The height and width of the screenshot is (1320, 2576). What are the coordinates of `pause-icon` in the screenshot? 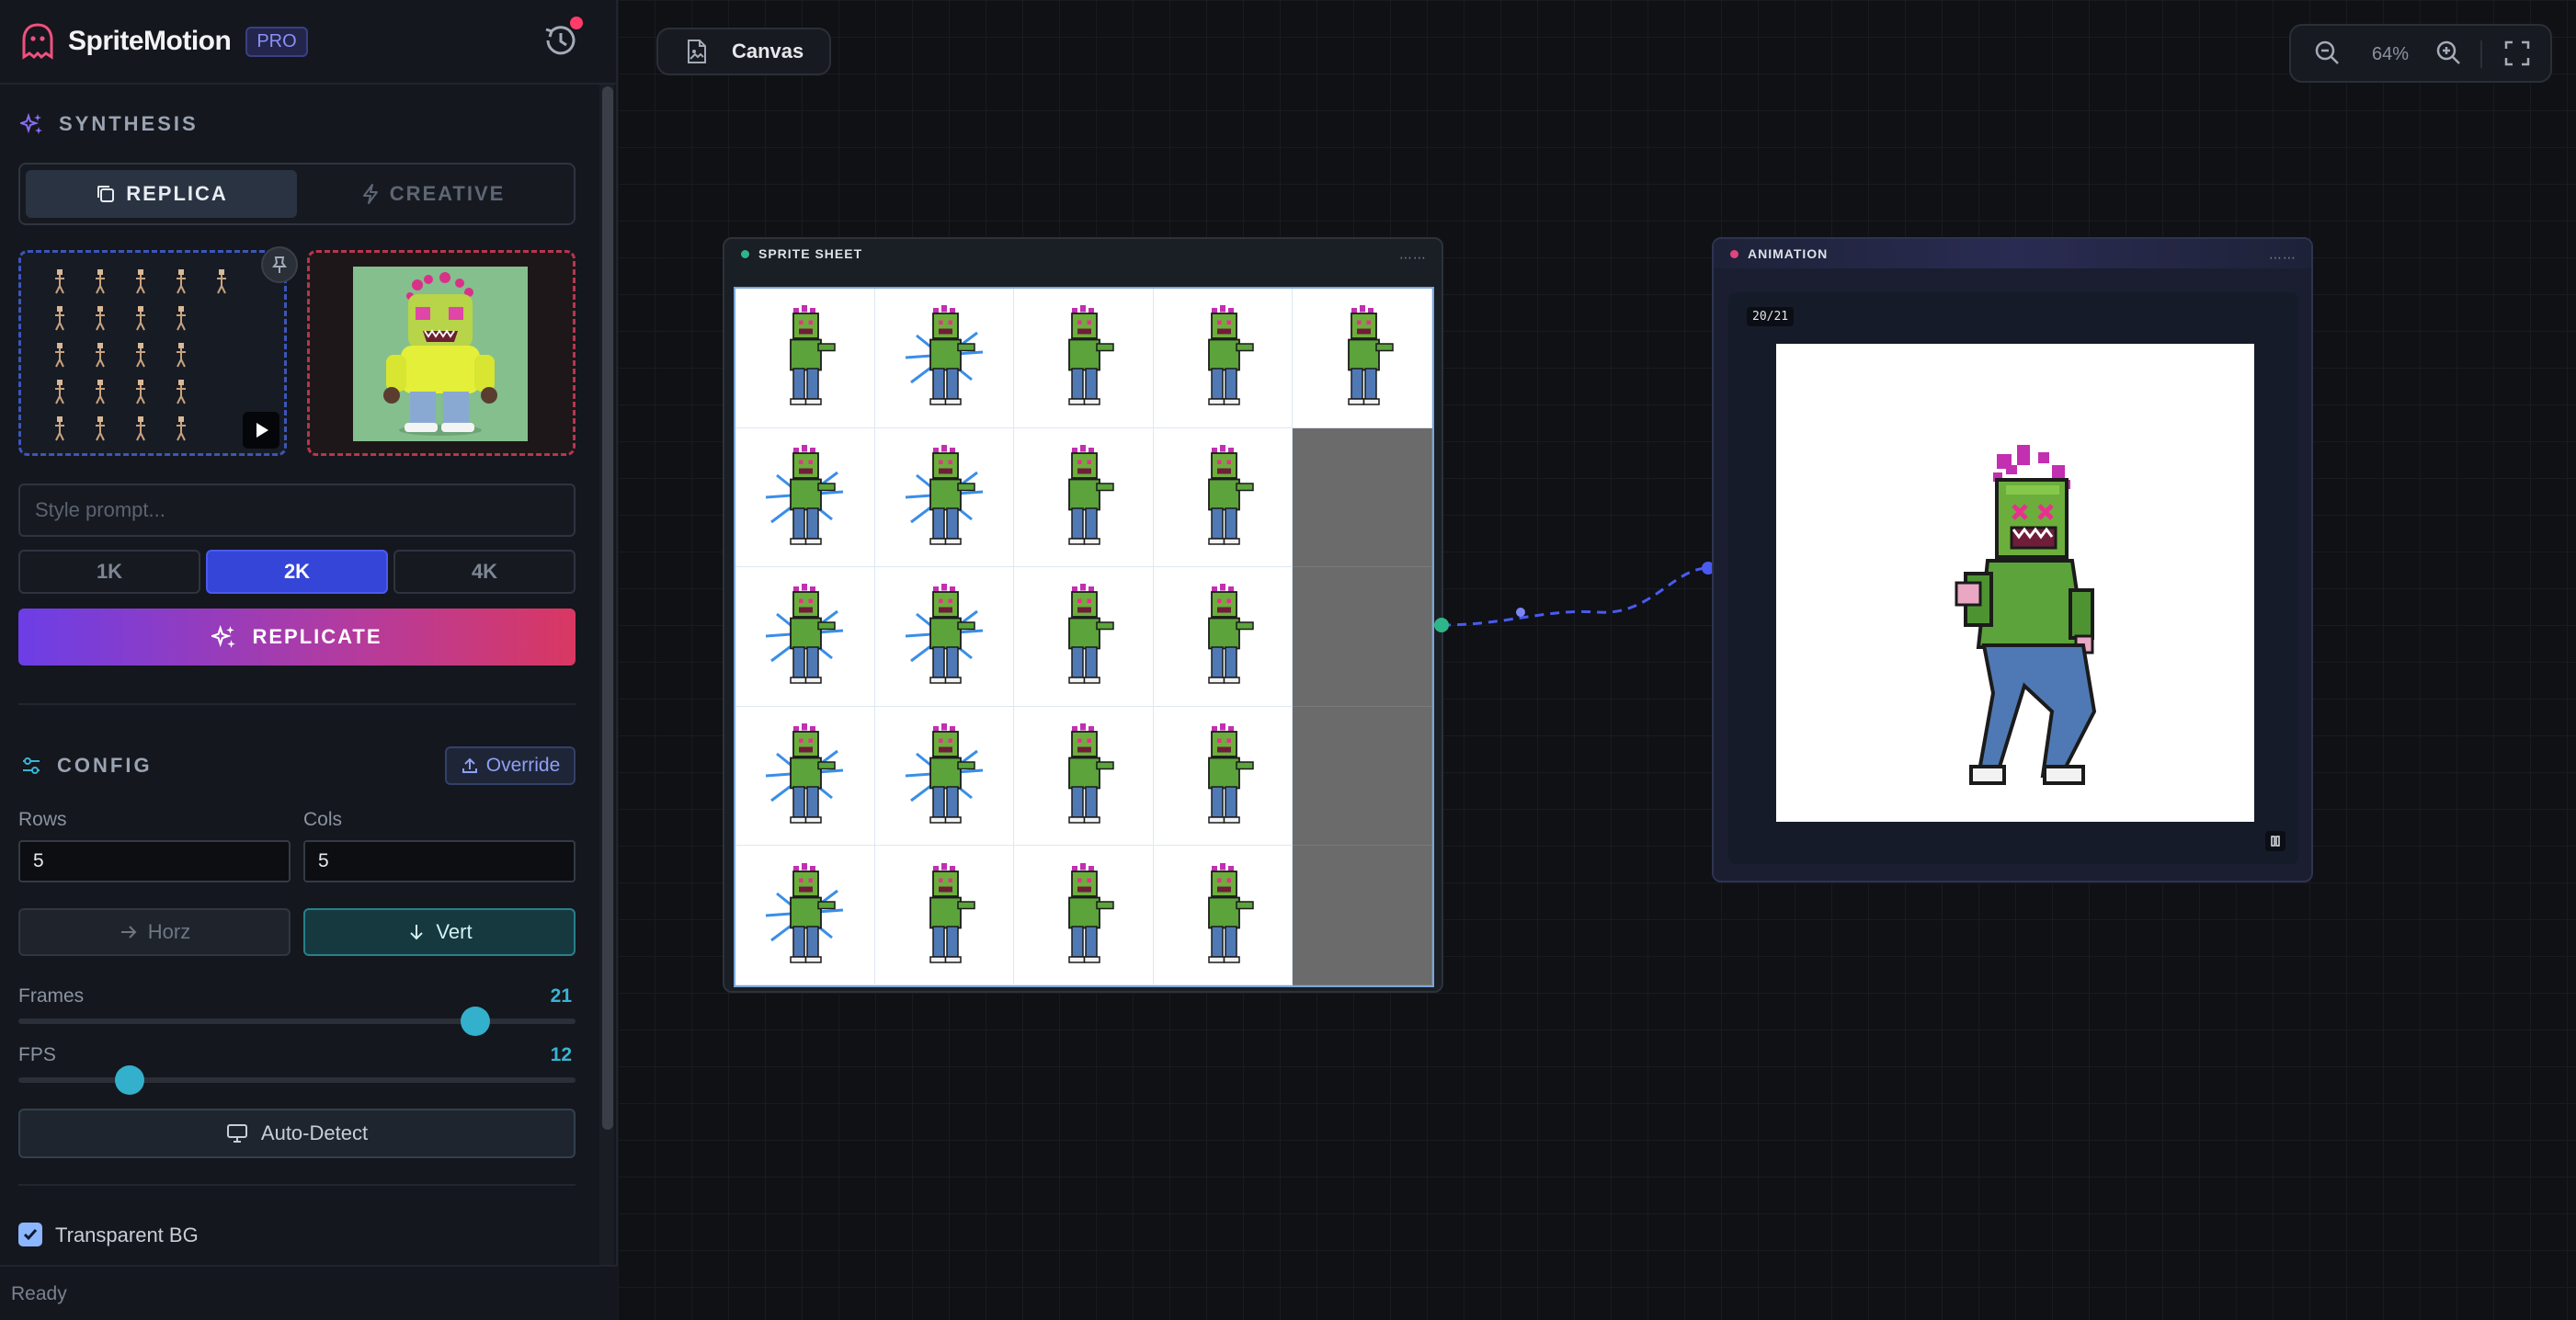 It's located at (2275, 841).